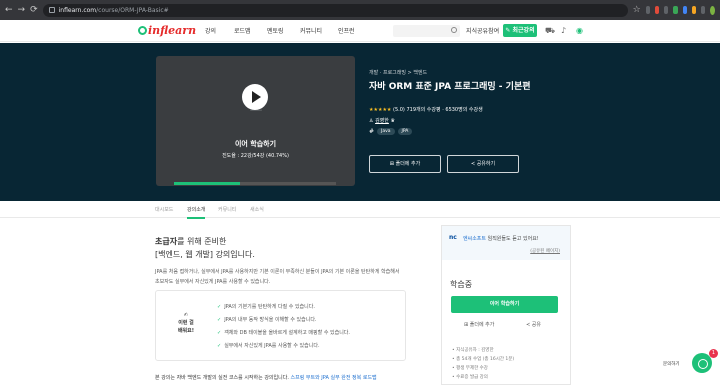 Image resolution: width=720 pixels, height=385 pixels. What do you see at coordinates (386, 131) in the screenshot?
I see `tag-java: Java` at bounding box center [386, 131].